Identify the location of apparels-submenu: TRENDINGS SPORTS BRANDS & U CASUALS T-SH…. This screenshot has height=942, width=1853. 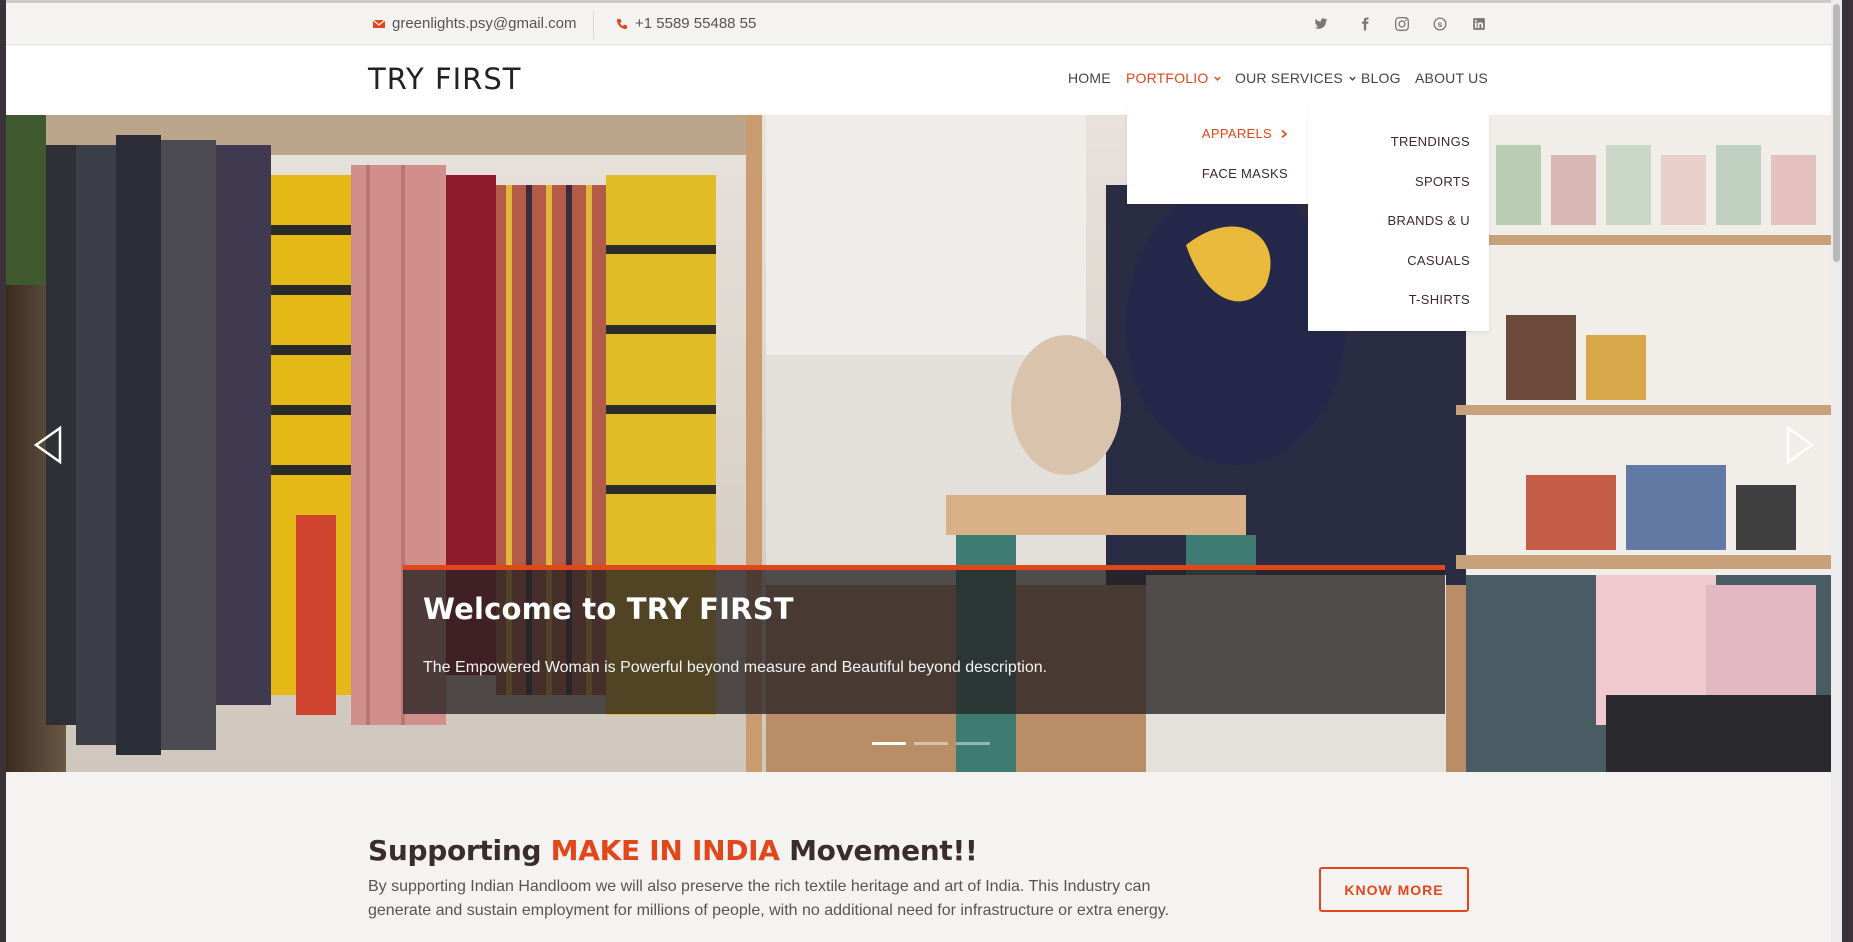
(1398, 223).